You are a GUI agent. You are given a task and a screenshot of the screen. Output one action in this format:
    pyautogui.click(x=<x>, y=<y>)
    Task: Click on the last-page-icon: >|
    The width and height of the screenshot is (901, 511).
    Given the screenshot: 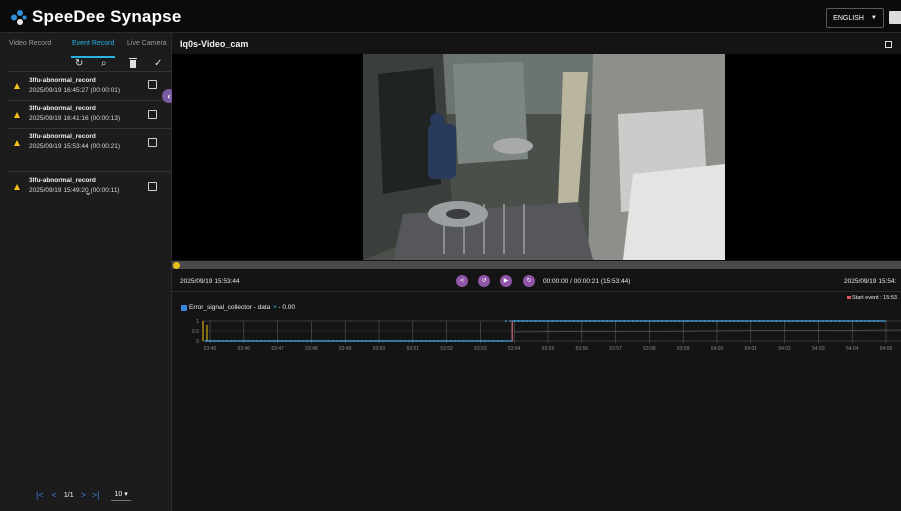 What is the action you would take?
    pyautogui.click(x=96, y=495)
    